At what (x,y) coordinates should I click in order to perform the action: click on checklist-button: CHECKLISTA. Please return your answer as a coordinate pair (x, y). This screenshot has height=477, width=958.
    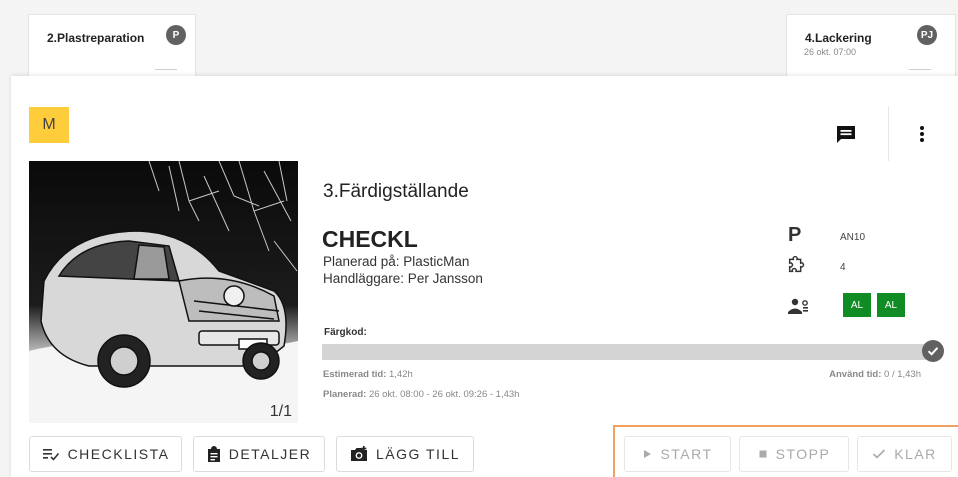
    Looking at the image, I should click on (105, 454).